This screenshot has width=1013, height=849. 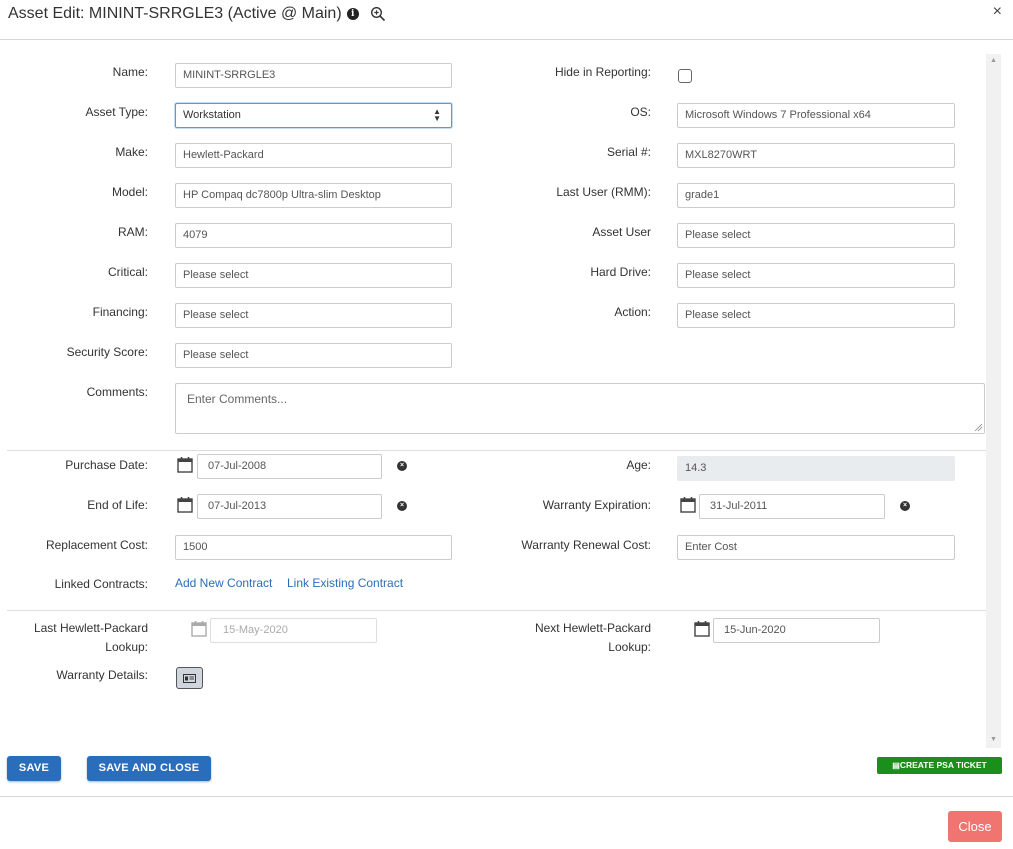 I want to click on asset-user-select: Please select, so click(x=816, y=235).